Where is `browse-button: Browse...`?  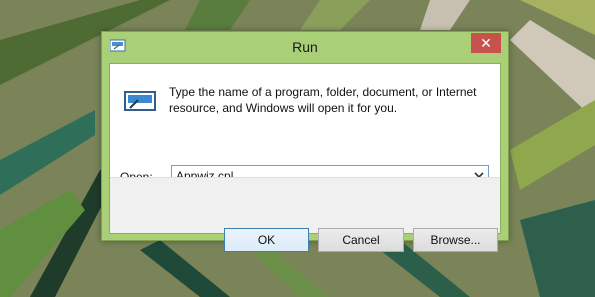 browse-button: Browse... is located at coordinates (455, 240).